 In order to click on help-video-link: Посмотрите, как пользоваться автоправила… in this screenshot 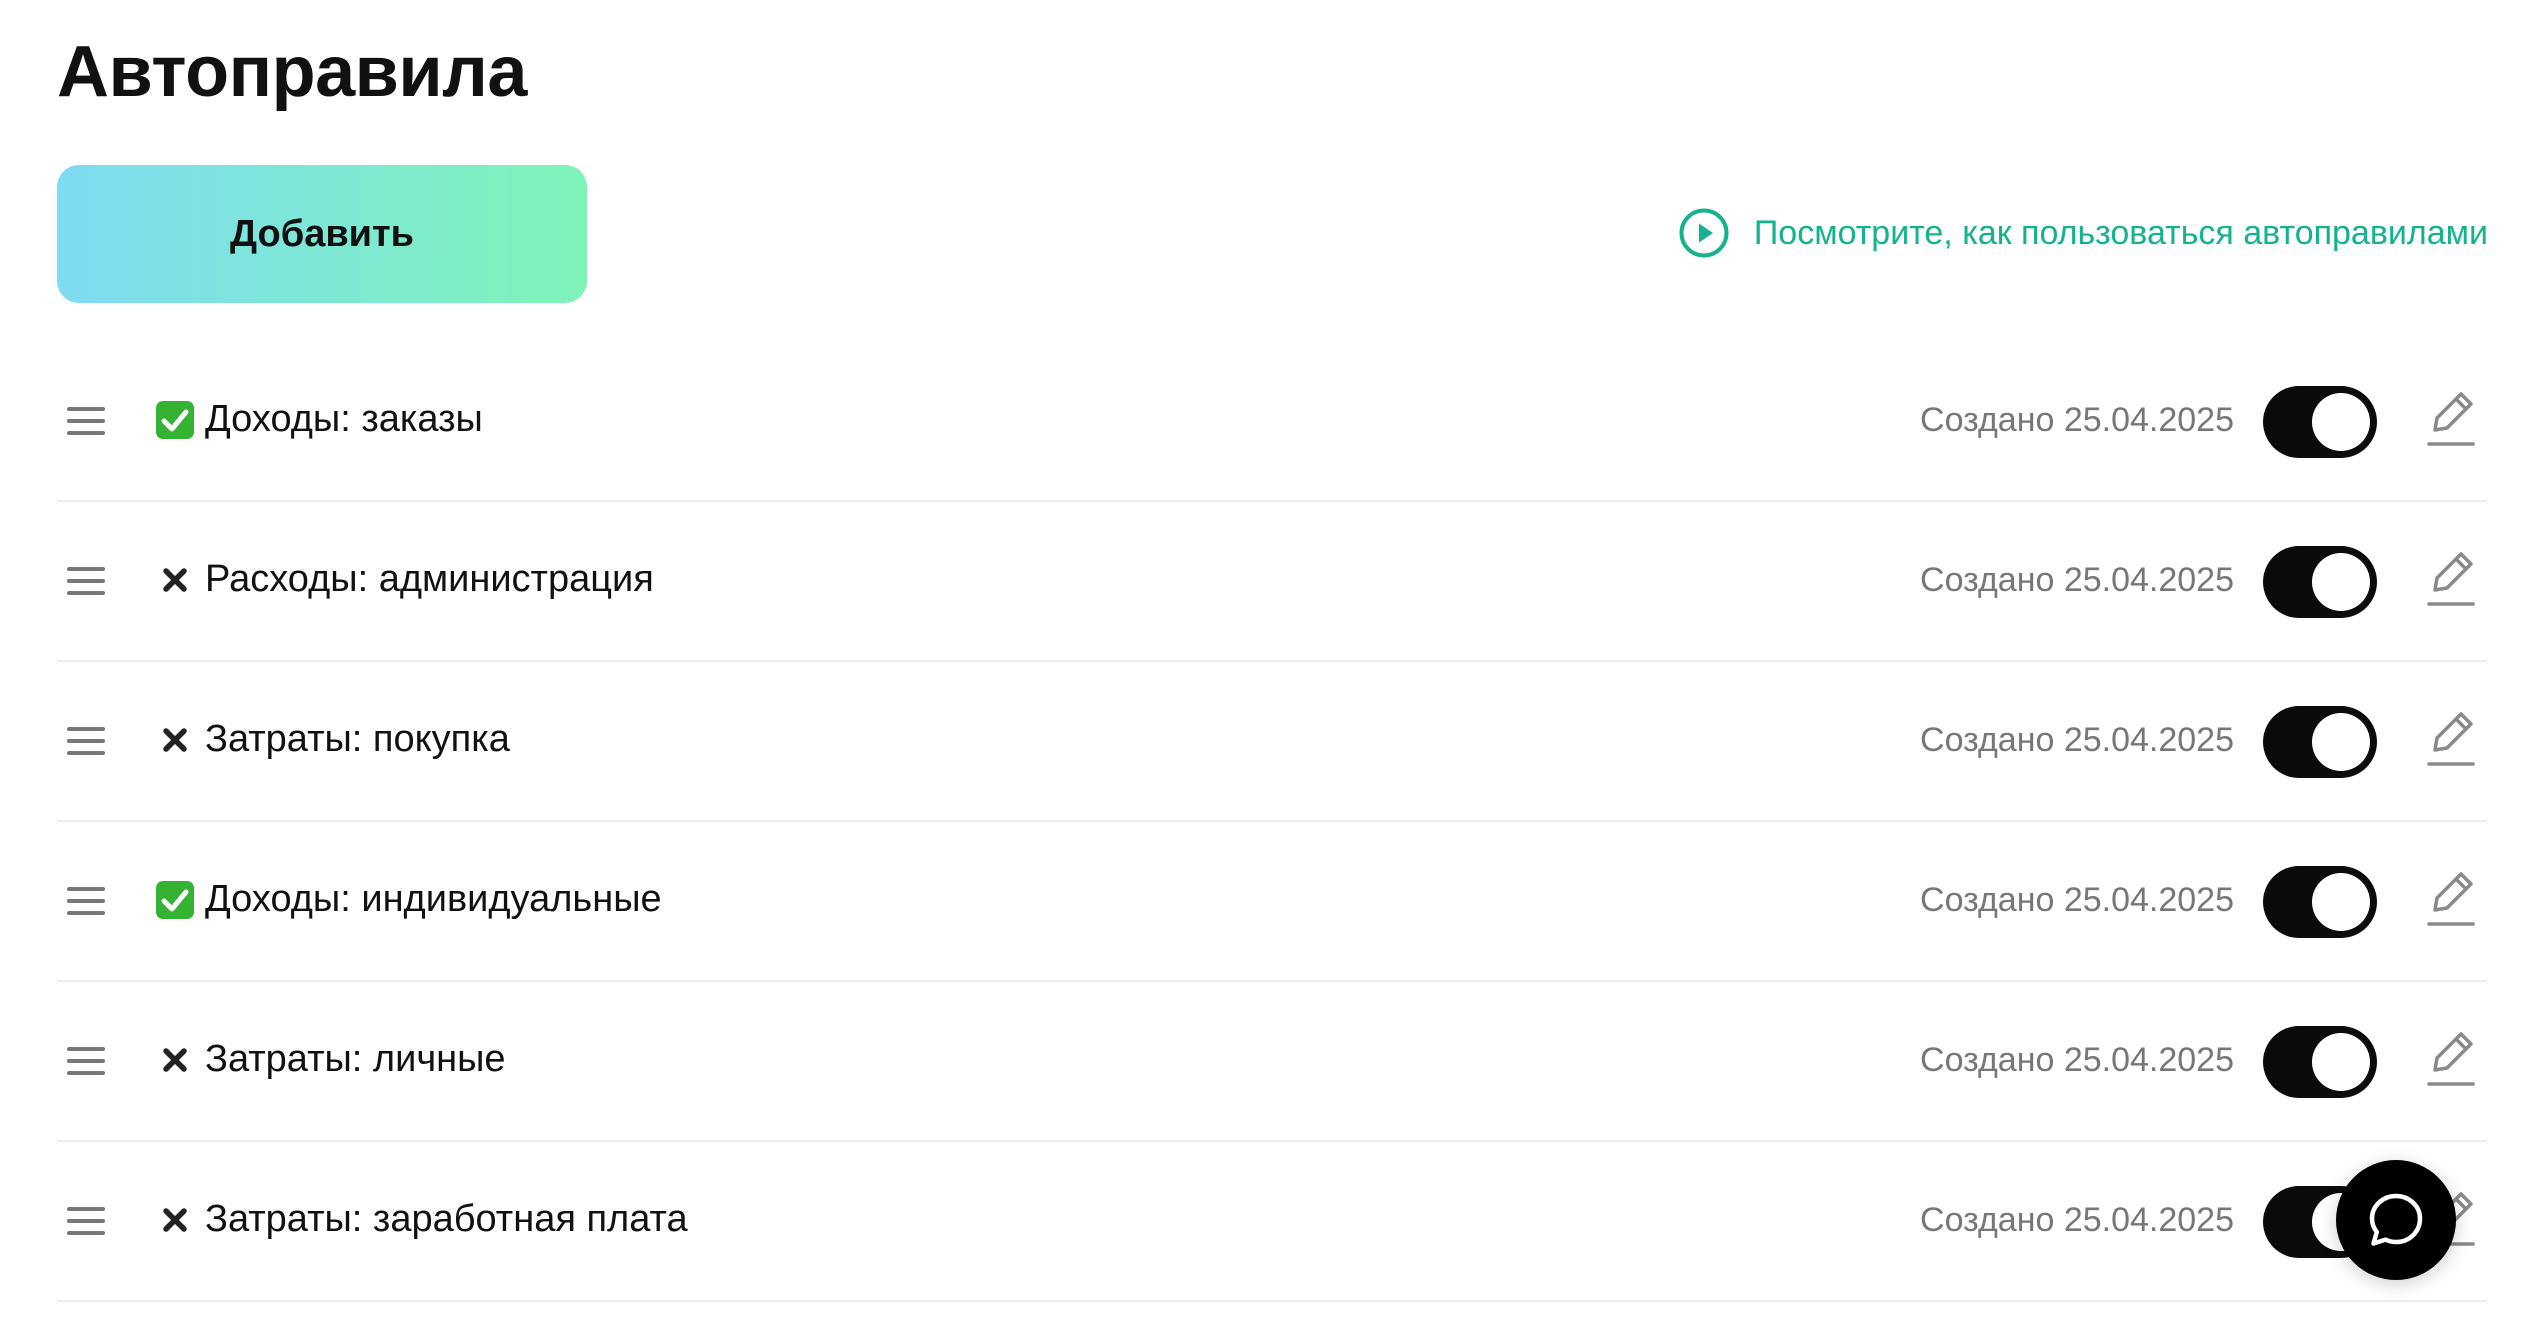, I will do `click(2083, 233)`.